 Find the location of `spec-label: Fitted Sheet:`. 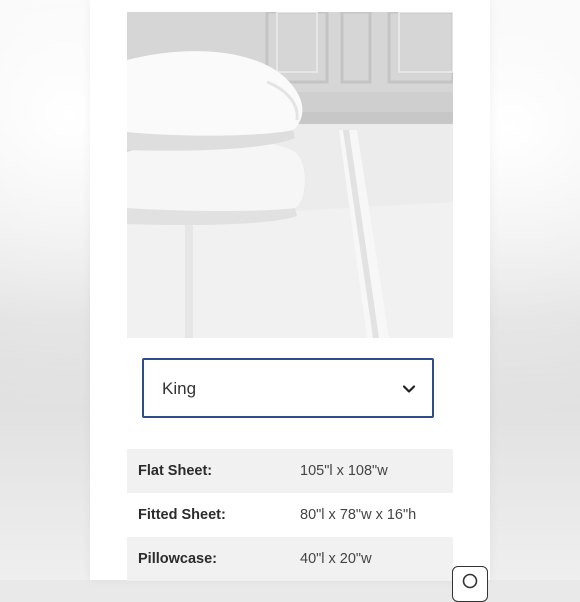

spec-label: Fitted Sheet: is located at coordinates (182, 515).